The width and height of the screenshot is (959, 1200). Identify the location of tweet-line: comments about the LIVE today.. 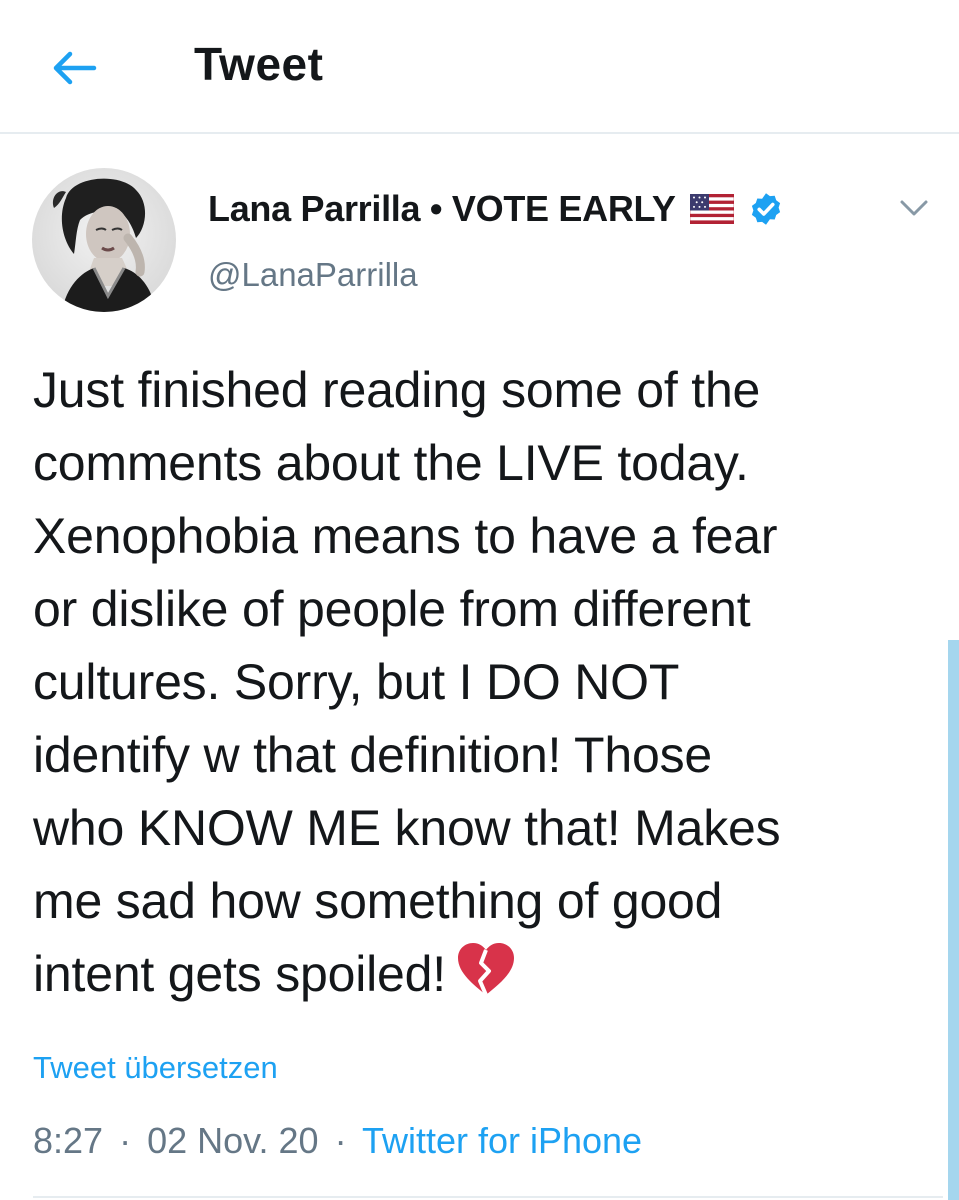
(391, 463).